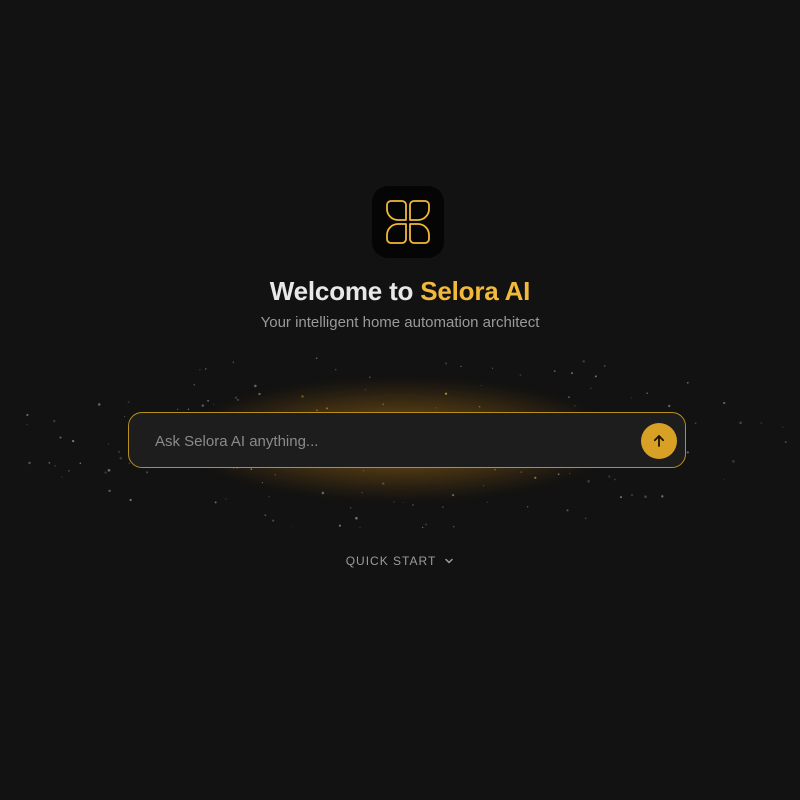 The image size is (800, 800). I want to click on chevron-down-icon, so click(449, 561).